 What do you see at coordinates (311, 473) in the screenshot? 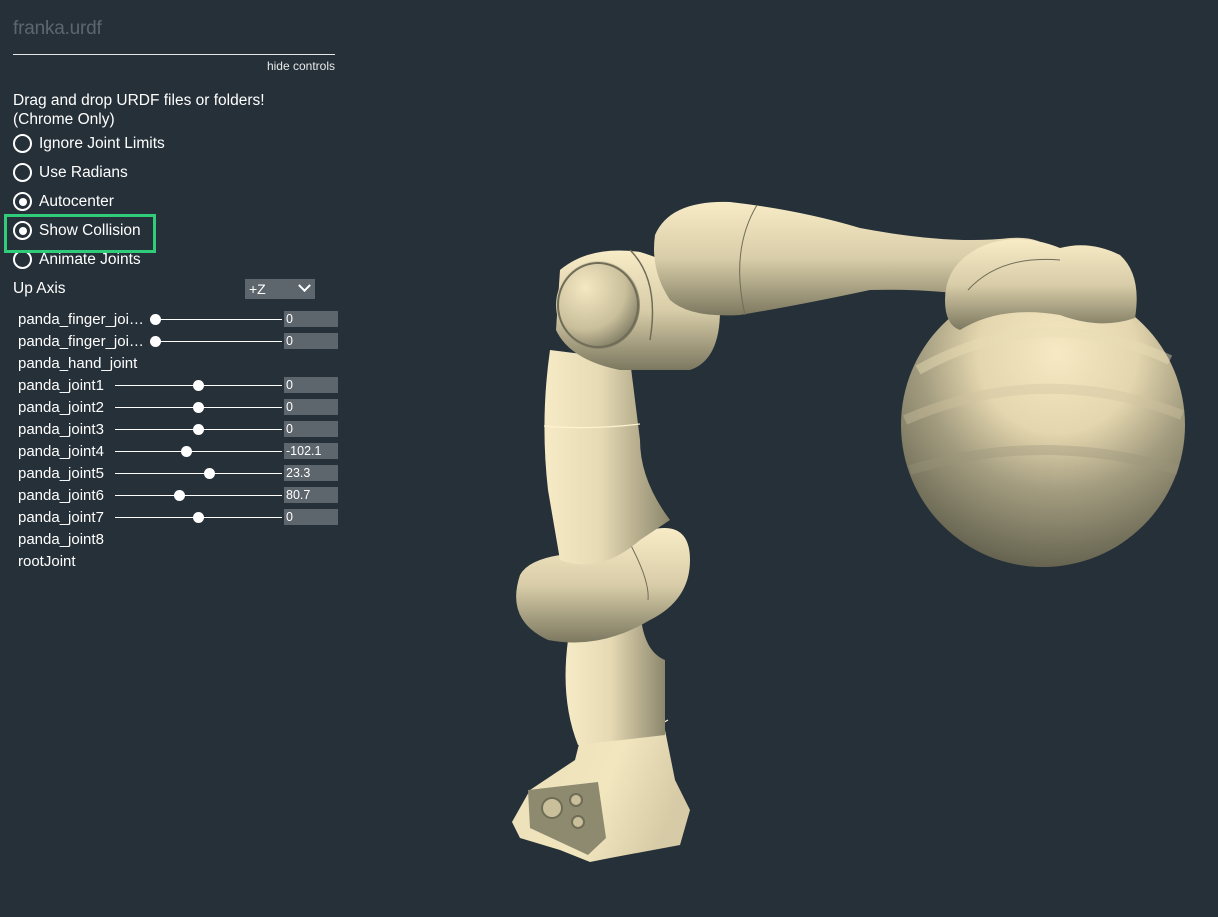
I see `joint-value-input: 23.3` at bounding box center [311, 473].